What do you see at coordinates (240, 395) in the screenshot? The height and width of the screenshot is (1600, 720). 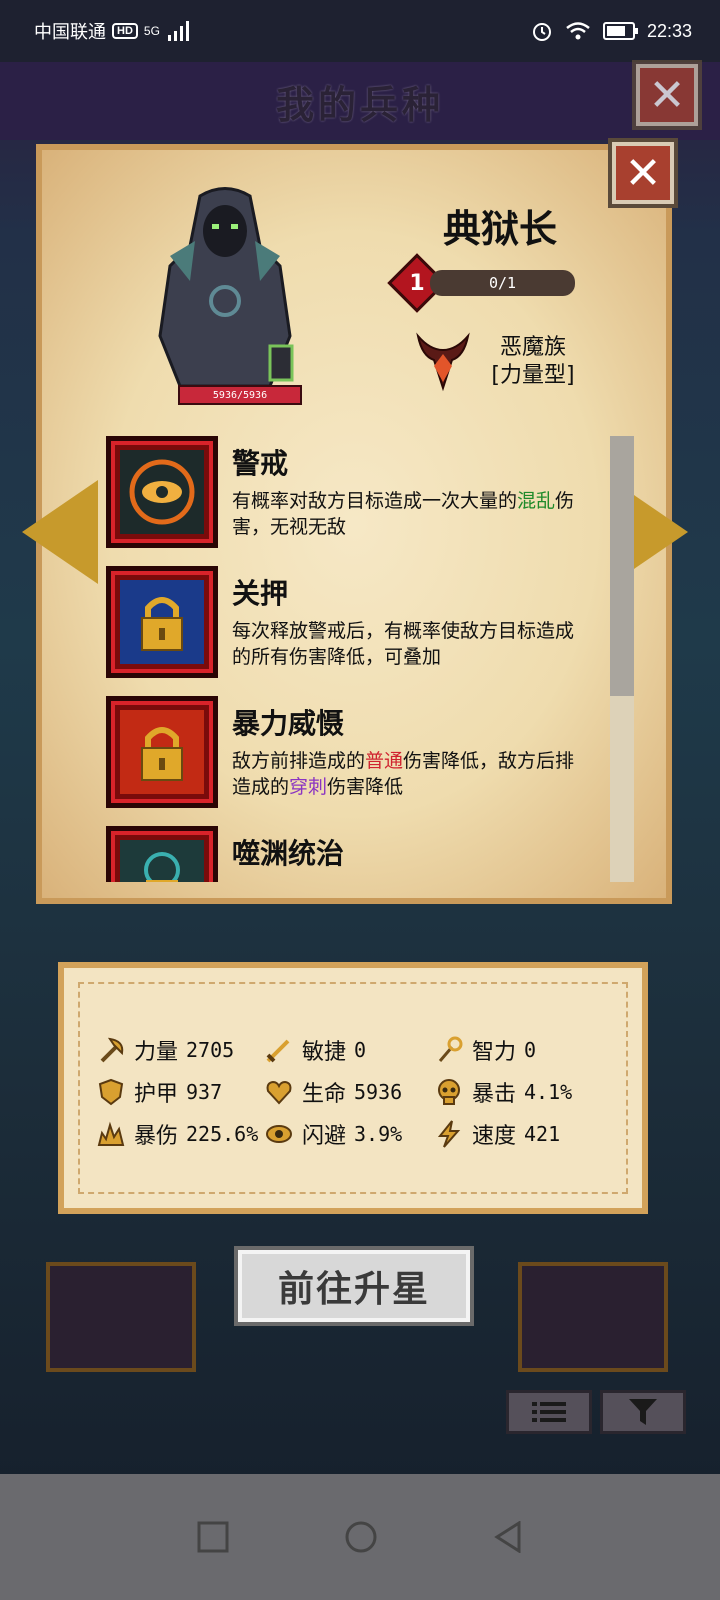 I see `unit-hp-bar: 5936/5936` at bounding box center [240, 395].